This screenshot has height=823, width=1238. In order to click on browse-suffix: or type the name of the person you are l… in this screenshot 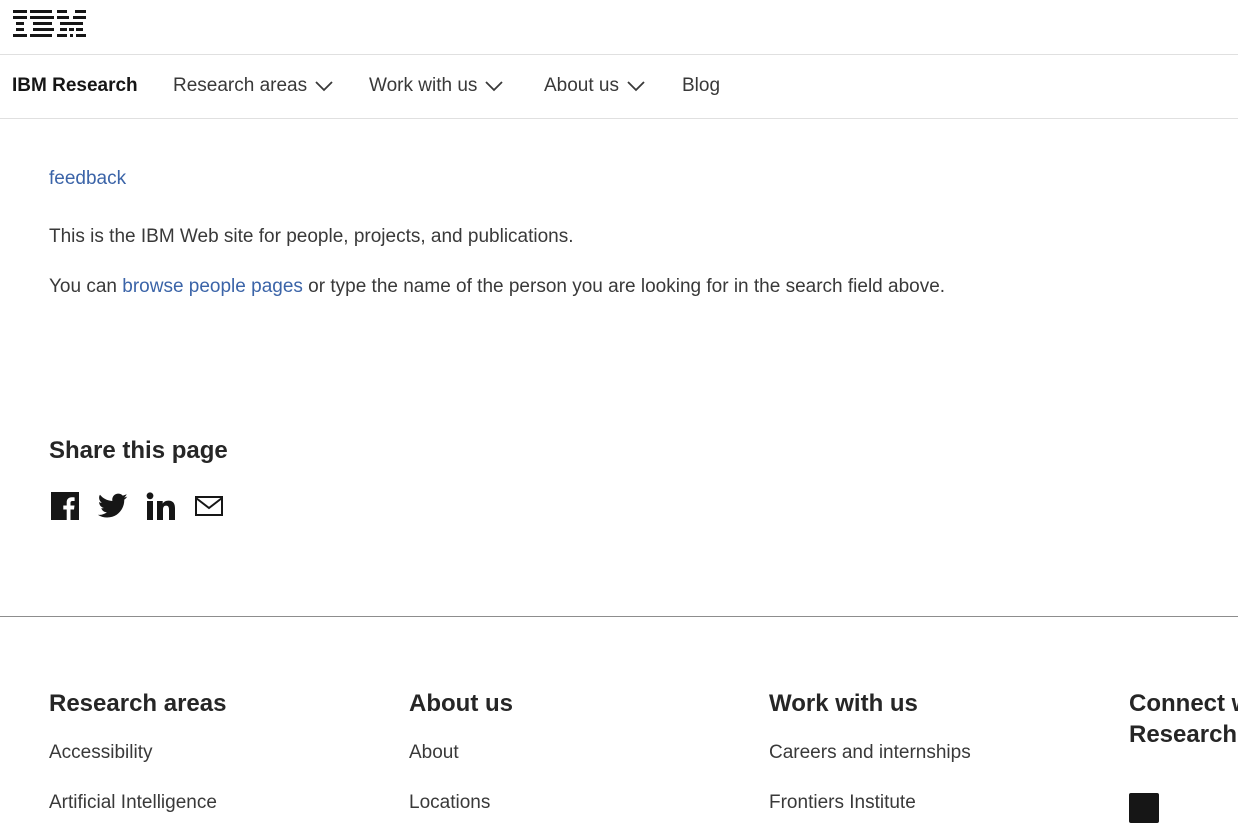, I will do `click(624, 286)`.